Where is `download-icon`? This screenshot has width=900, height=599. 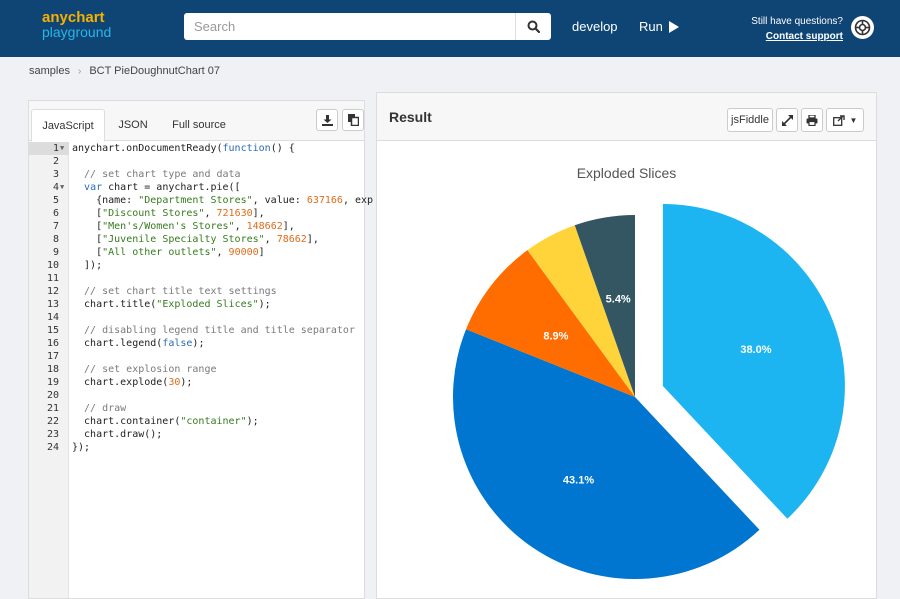 download-icon is located at coordinates (327, 120).